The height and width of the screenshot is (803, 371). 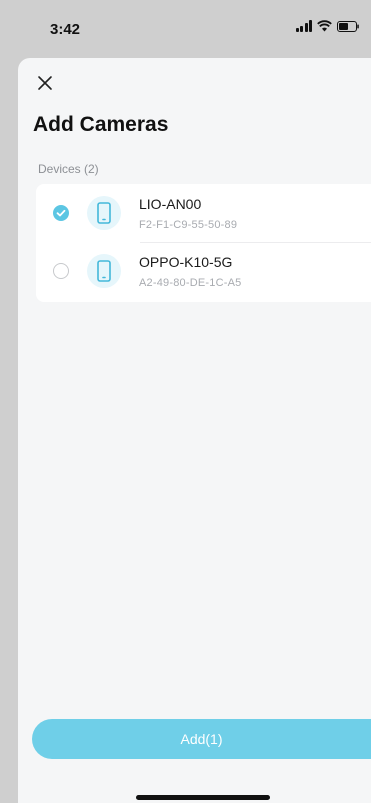 I want to click on device-mac: A2-49-80-DE-1C-A5, so click(x=190, y=283).